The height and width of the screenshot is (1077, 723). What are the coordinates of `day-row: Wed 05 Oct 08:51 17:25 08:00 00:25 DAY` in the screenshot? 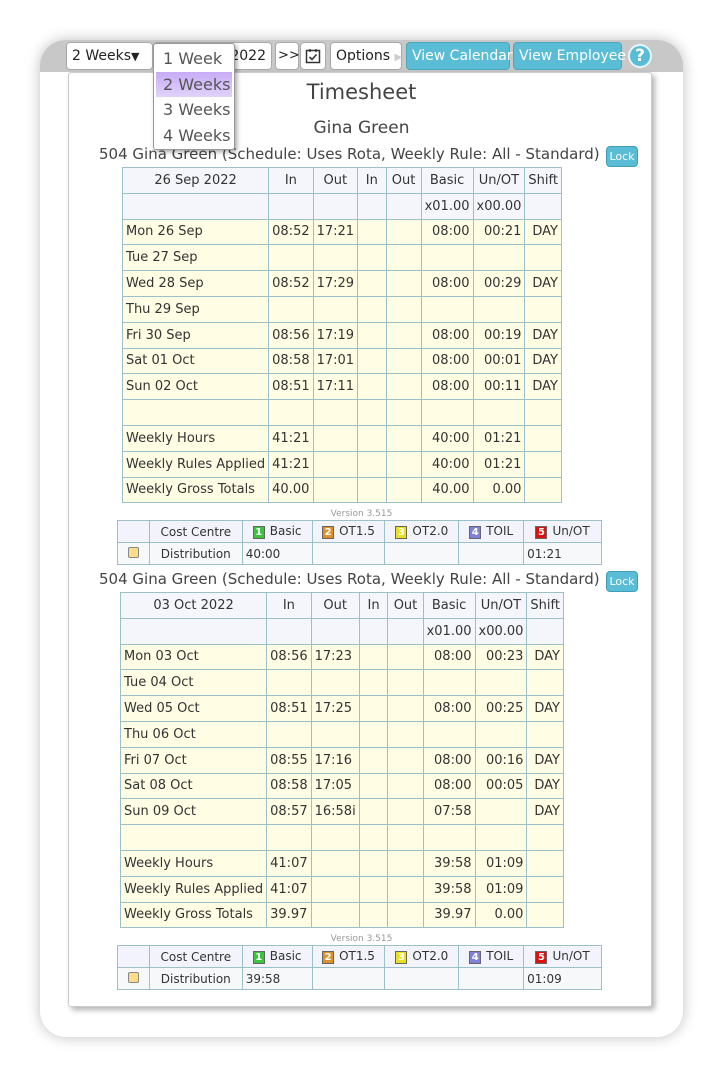 It's located at (341, 708).